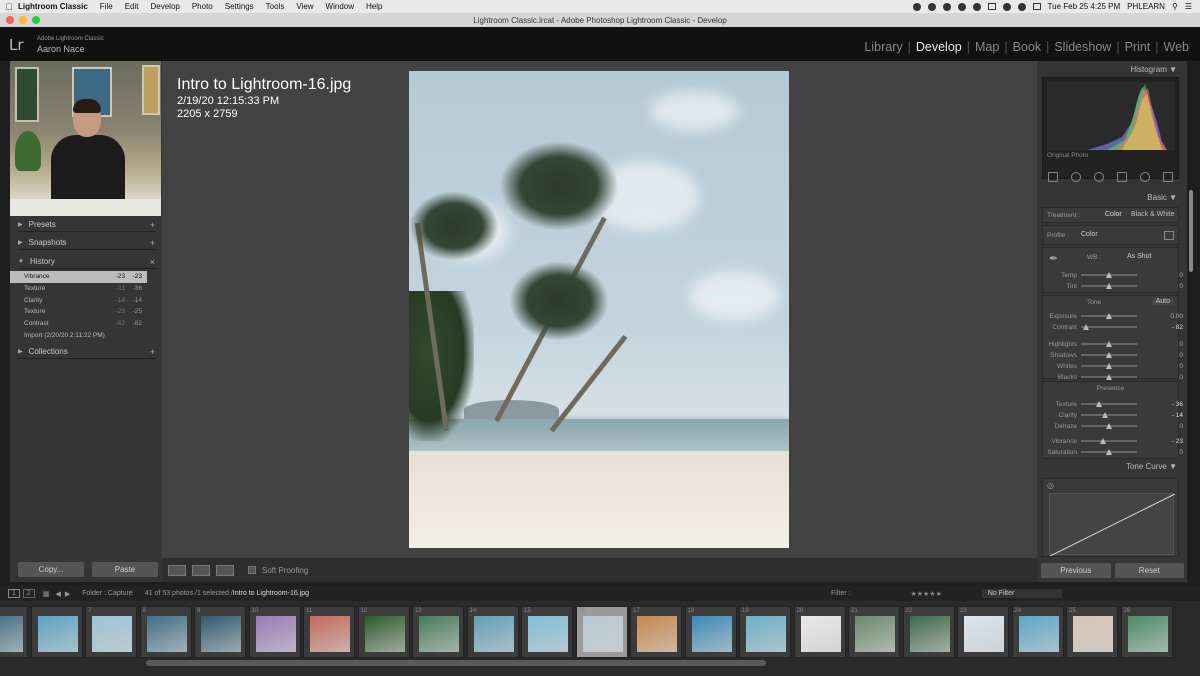 Image resolution: width=1200 pixels, height=676 pixels. Describe the element at coordinates (1076, 570) in the screenshot. I see `previous-button: Previous` at that location.